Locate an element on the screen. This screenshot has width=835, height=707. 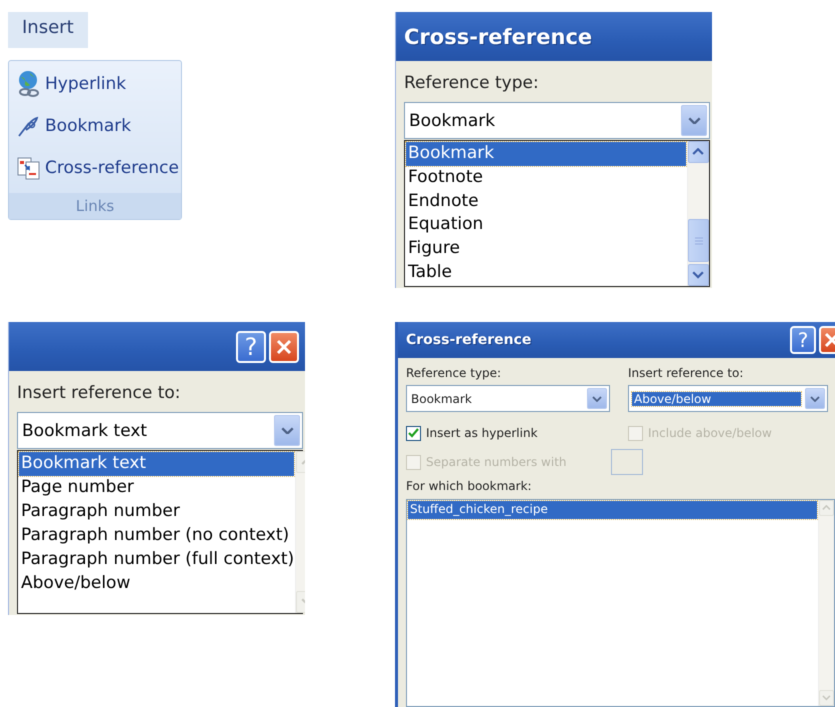
close-button is located at coordinates (284, 346).